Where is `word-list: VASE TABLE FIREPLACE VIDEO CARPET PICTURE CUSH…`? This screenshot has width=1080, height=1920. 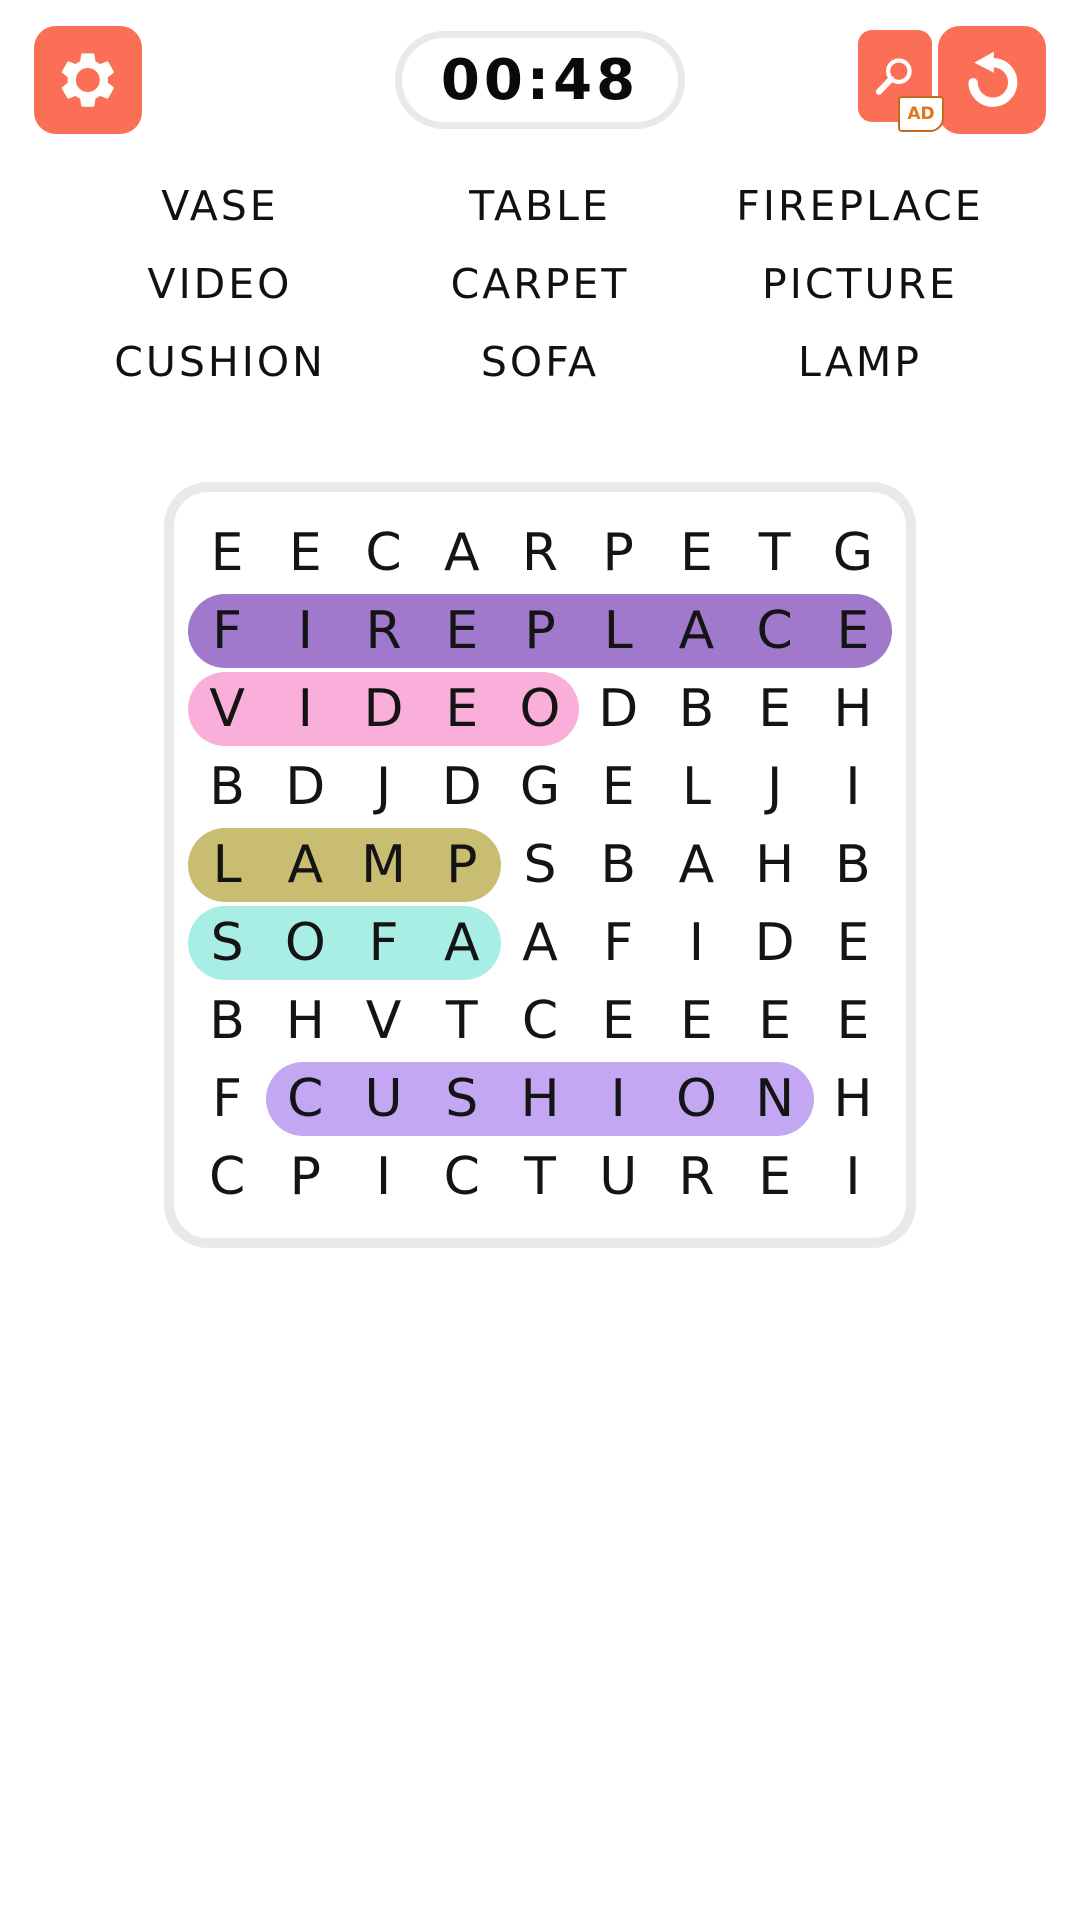
word-list: VASE TABLE FIREPLACE VIDEO CARPET PICTURE CUSH… is located at coordinates (540, 284).